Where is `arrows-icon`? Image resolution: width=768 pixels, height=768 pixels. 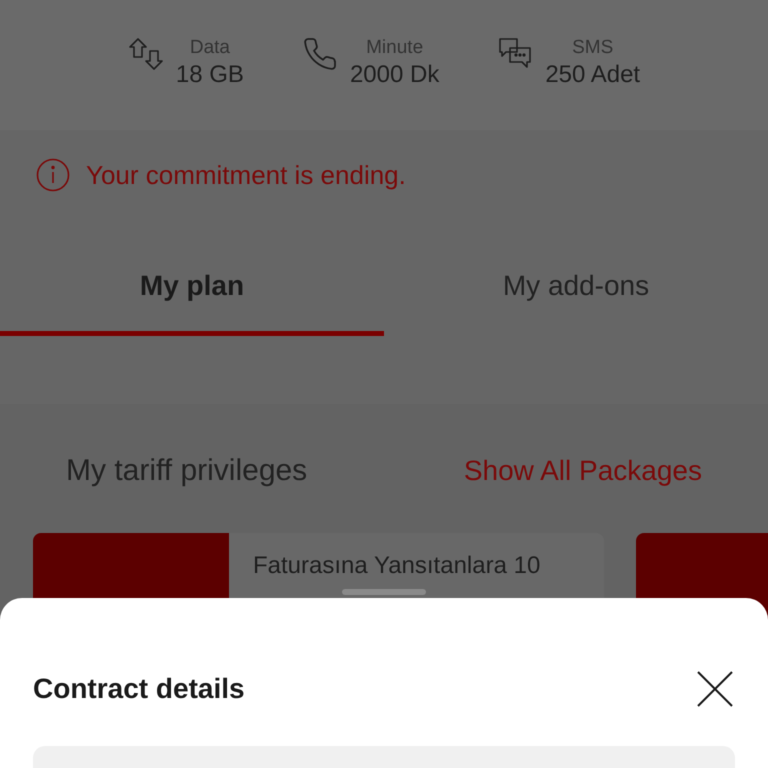
arrows-icon is located at coordinates (146, 54).